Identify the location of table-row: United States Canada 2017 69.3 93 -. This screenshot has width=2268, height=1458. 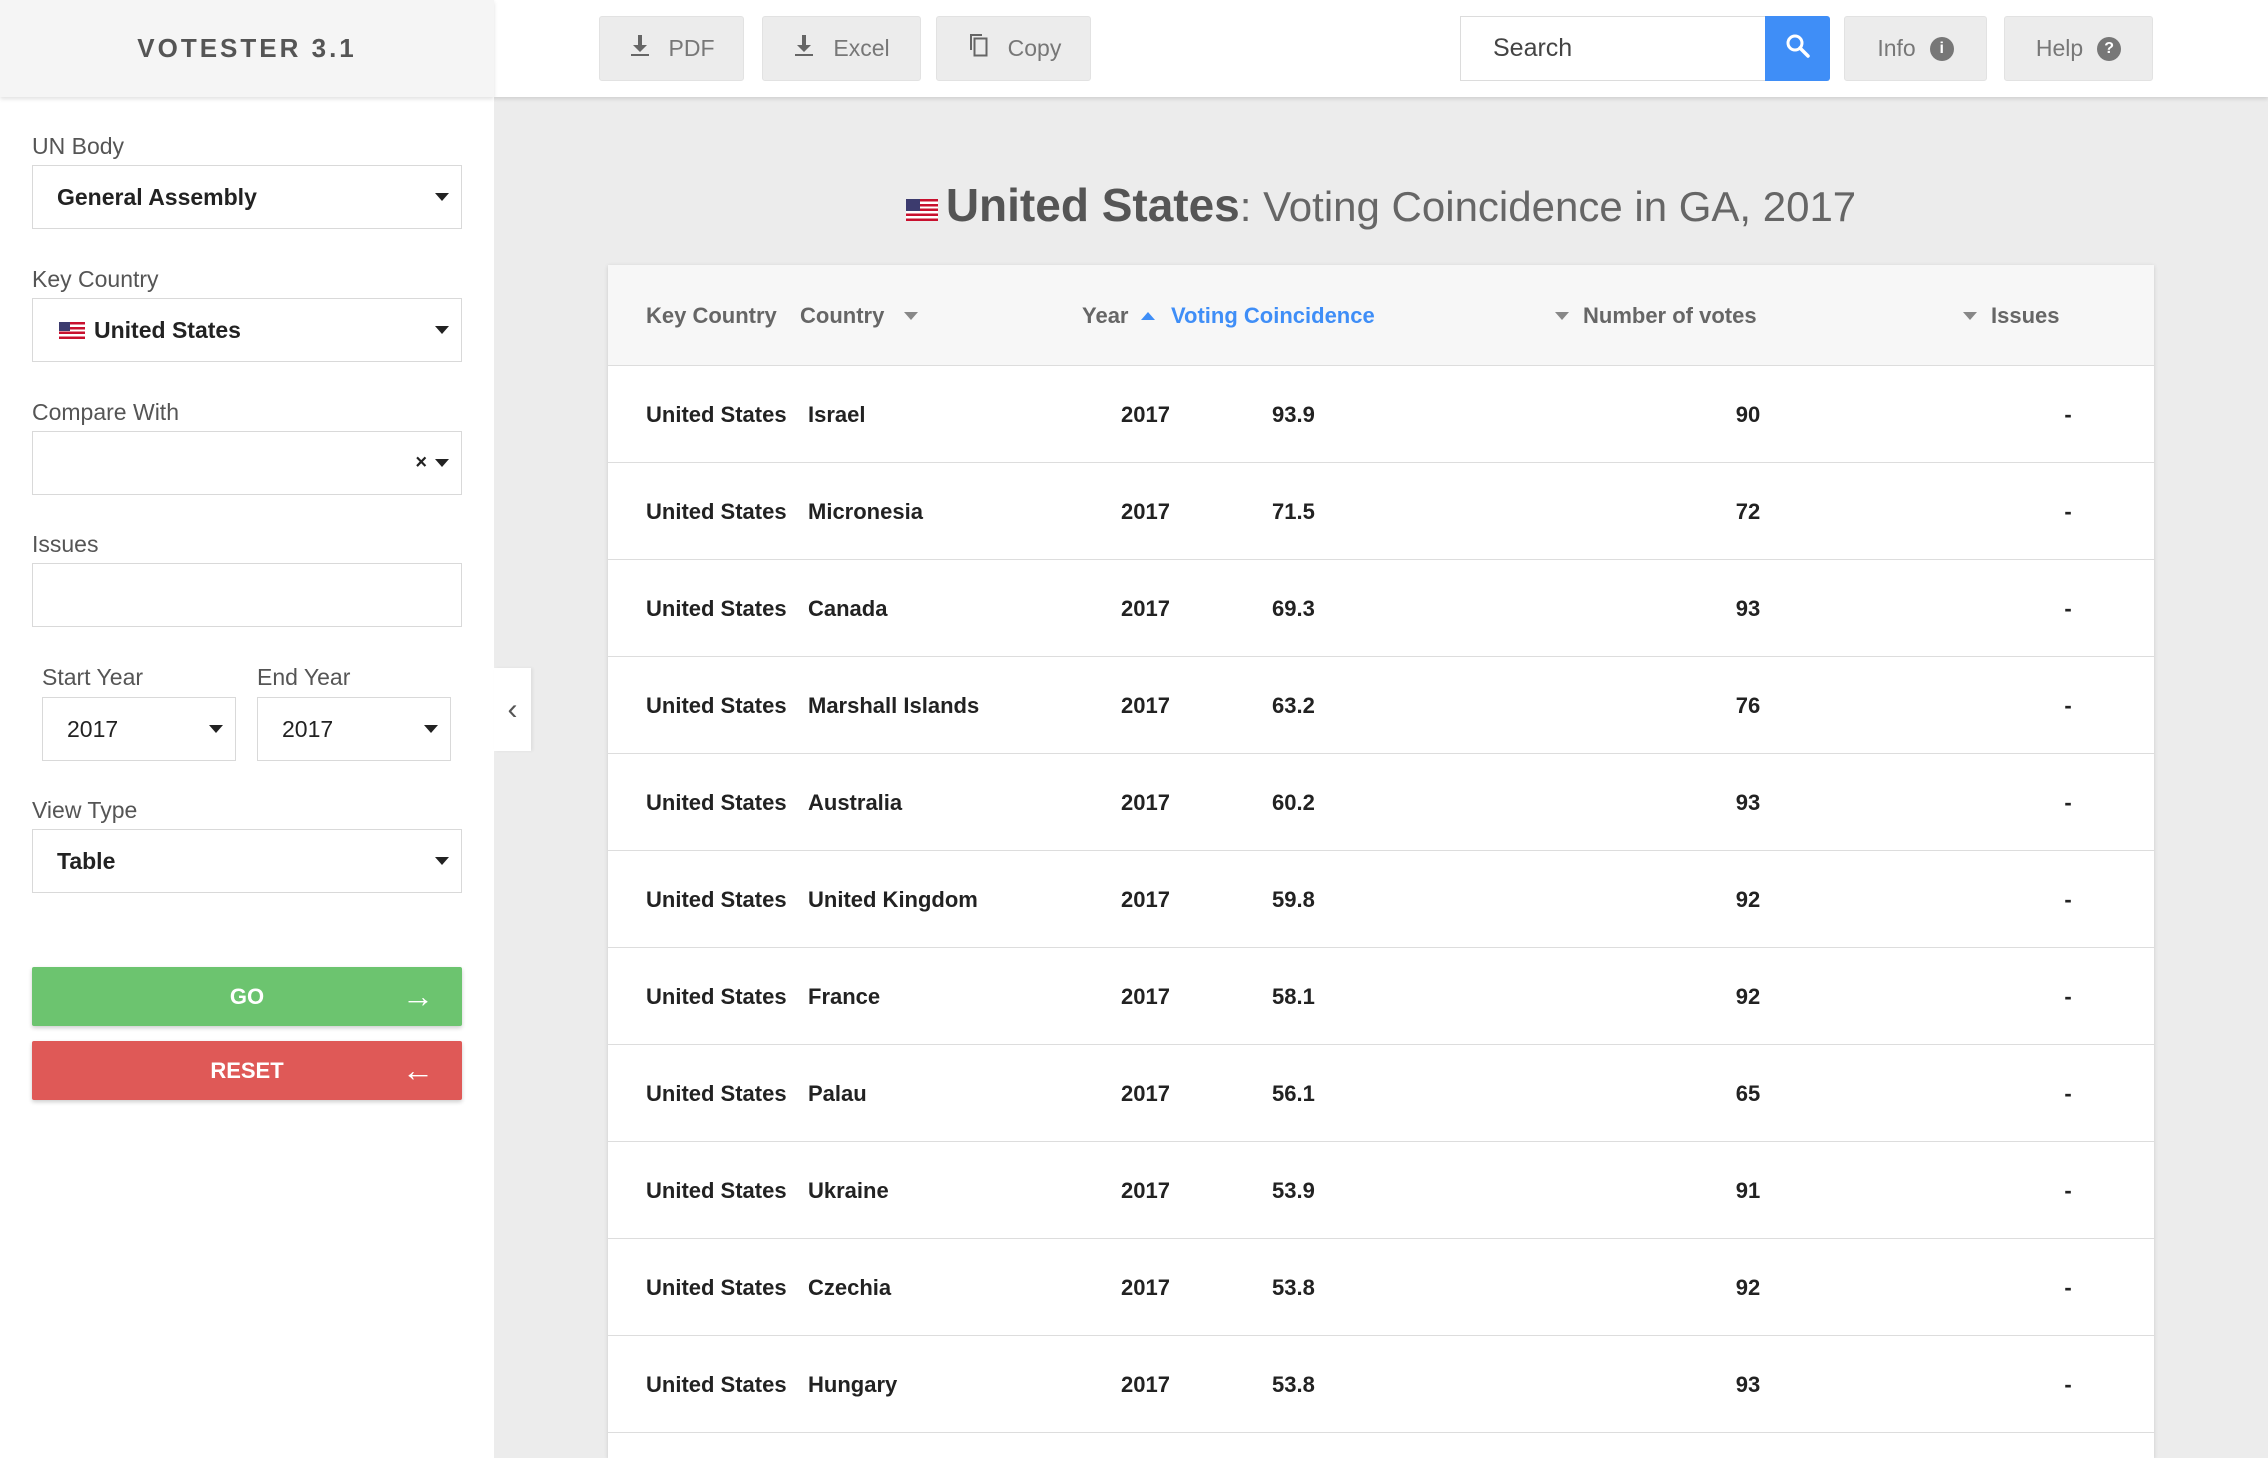
(1381, 608).